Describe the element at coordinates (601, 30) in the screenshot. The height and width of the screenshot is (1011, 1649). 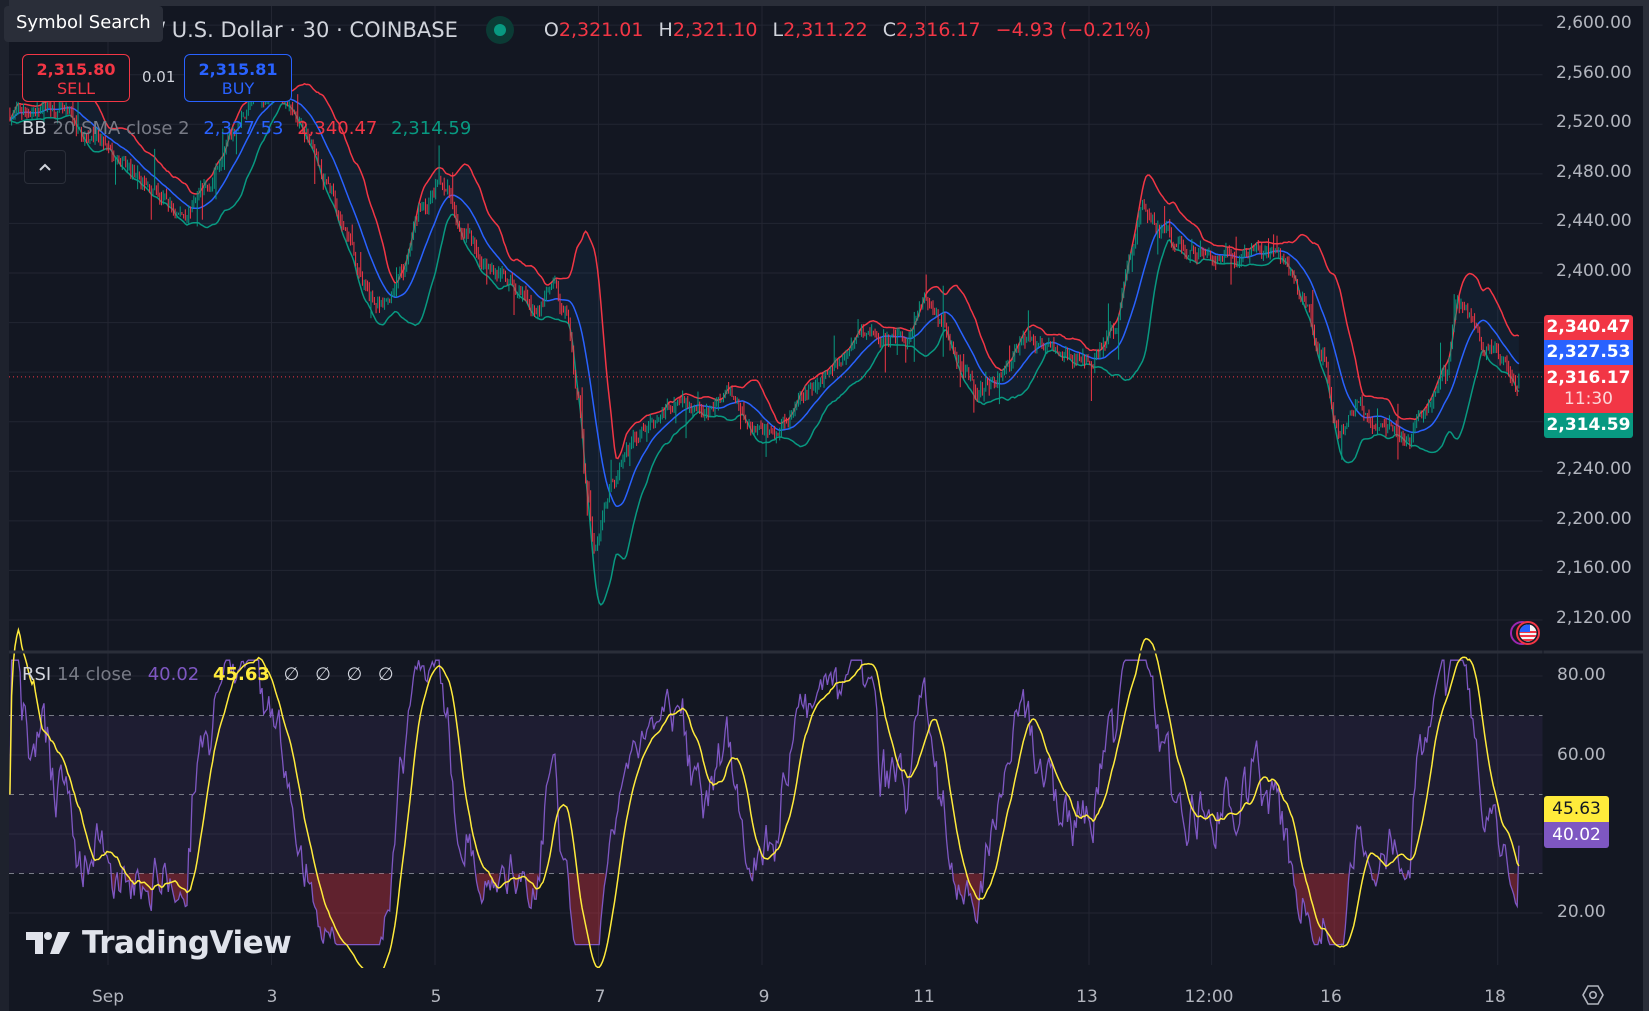
I see `open-value: 2,321.01` at that location.